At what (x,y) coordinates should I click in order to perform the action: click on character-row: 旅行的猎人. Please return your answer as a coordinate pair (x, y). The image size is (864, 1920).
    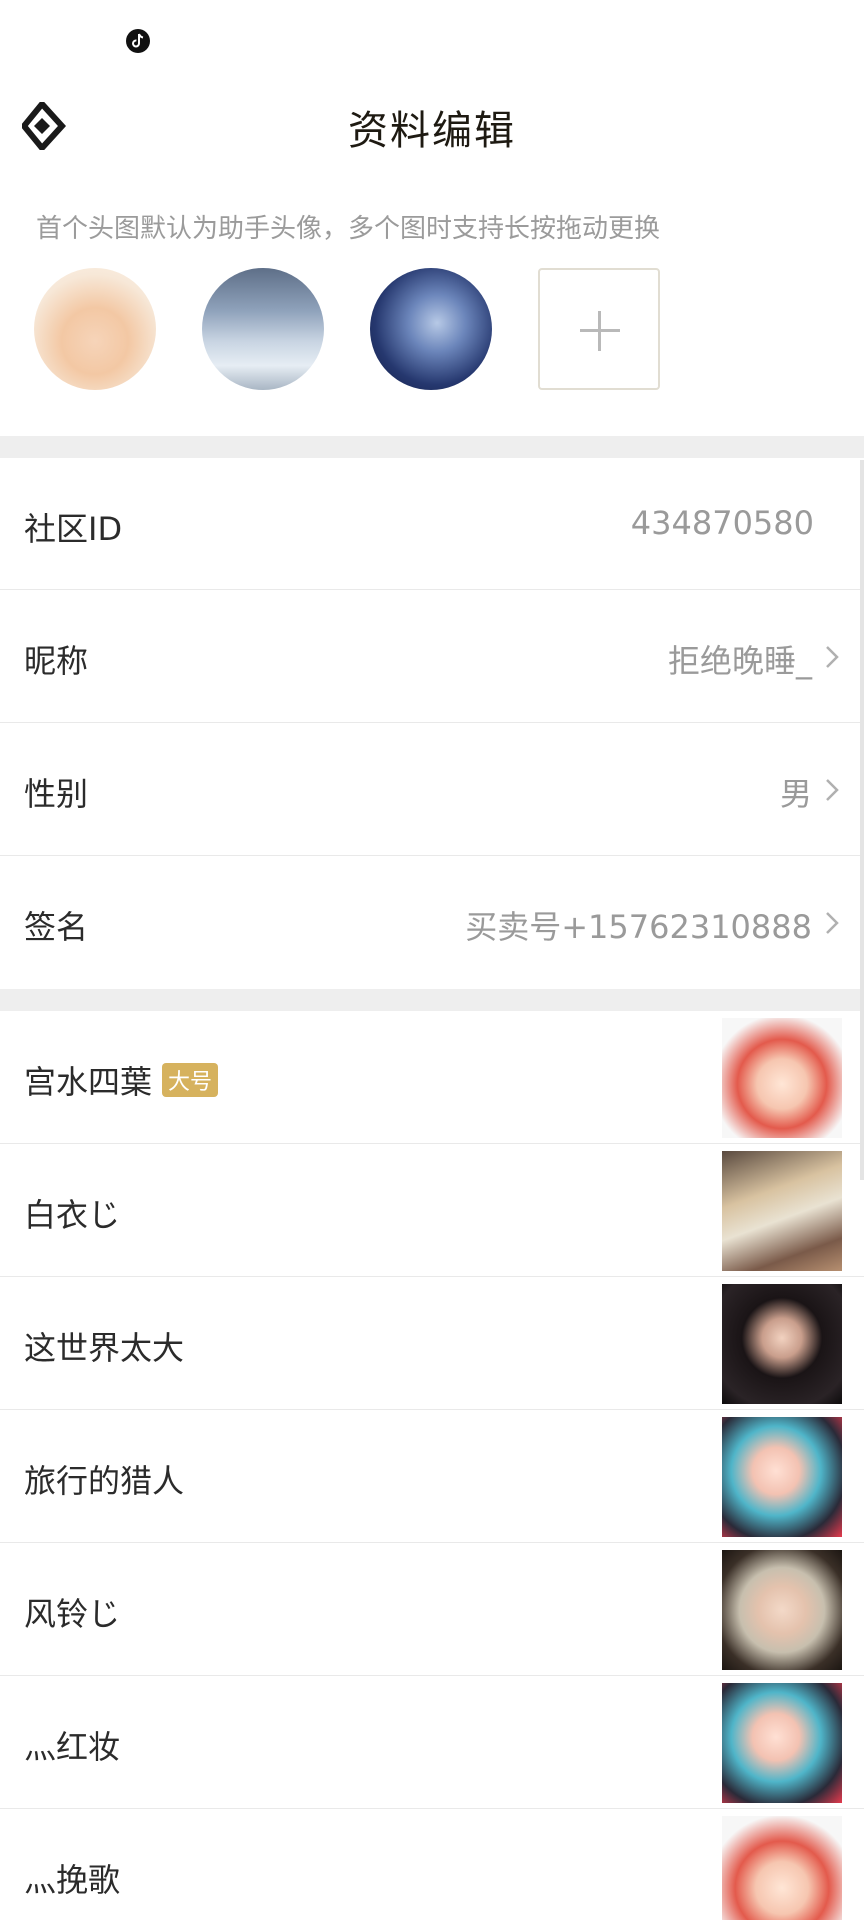
    Looking at the image, I should click on (432, 1476).